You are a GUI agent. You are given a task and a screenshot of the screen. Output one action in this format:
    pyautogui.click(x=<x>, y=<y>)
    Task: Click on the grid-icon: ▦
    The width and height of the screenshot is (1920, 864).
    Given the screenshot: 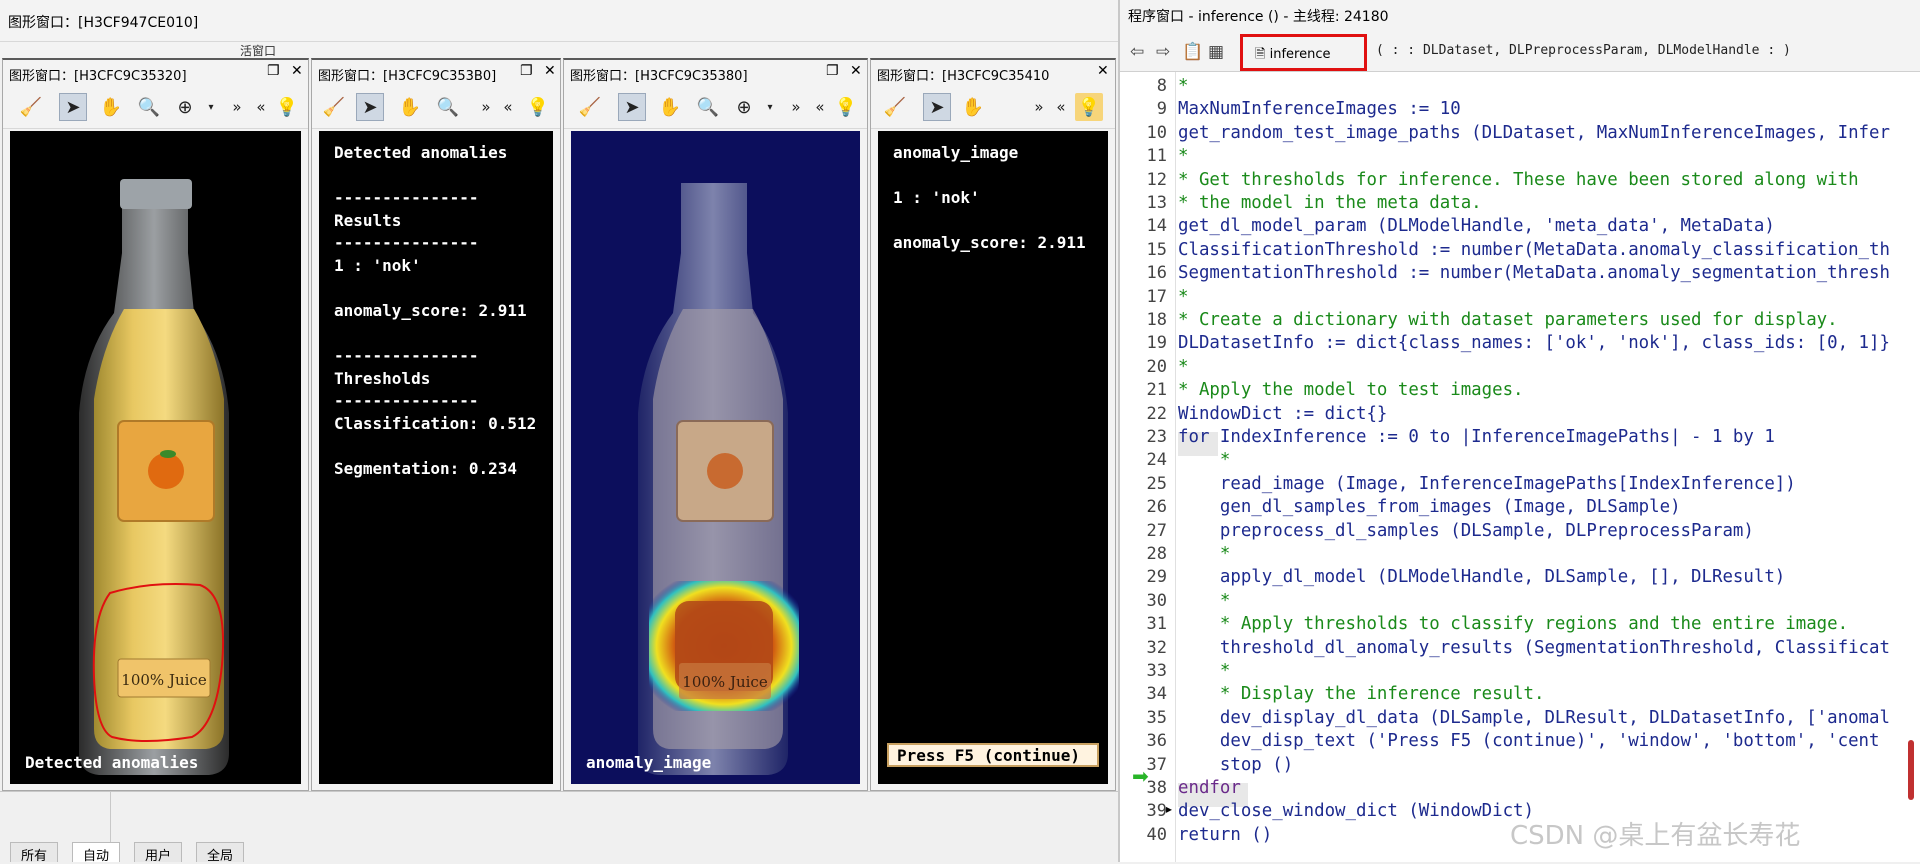 What is the action you would take?
    pyautogui.click(x=1216, y=52)
    